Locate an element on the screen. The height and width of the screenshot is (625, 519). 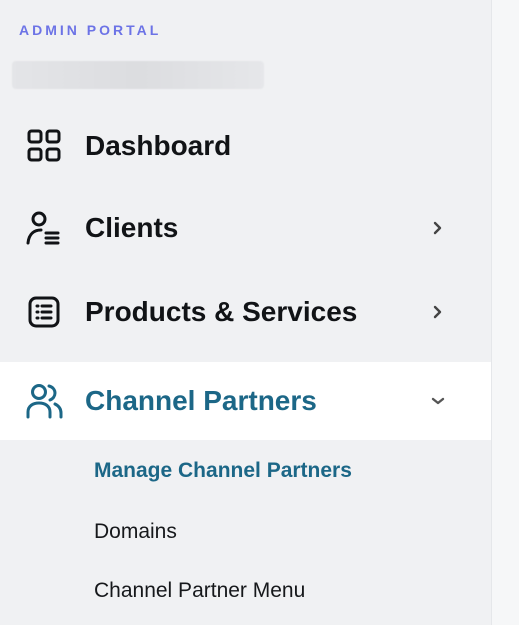
nav-item-dashboard: Dashboard is located at coordinates (245, 146).